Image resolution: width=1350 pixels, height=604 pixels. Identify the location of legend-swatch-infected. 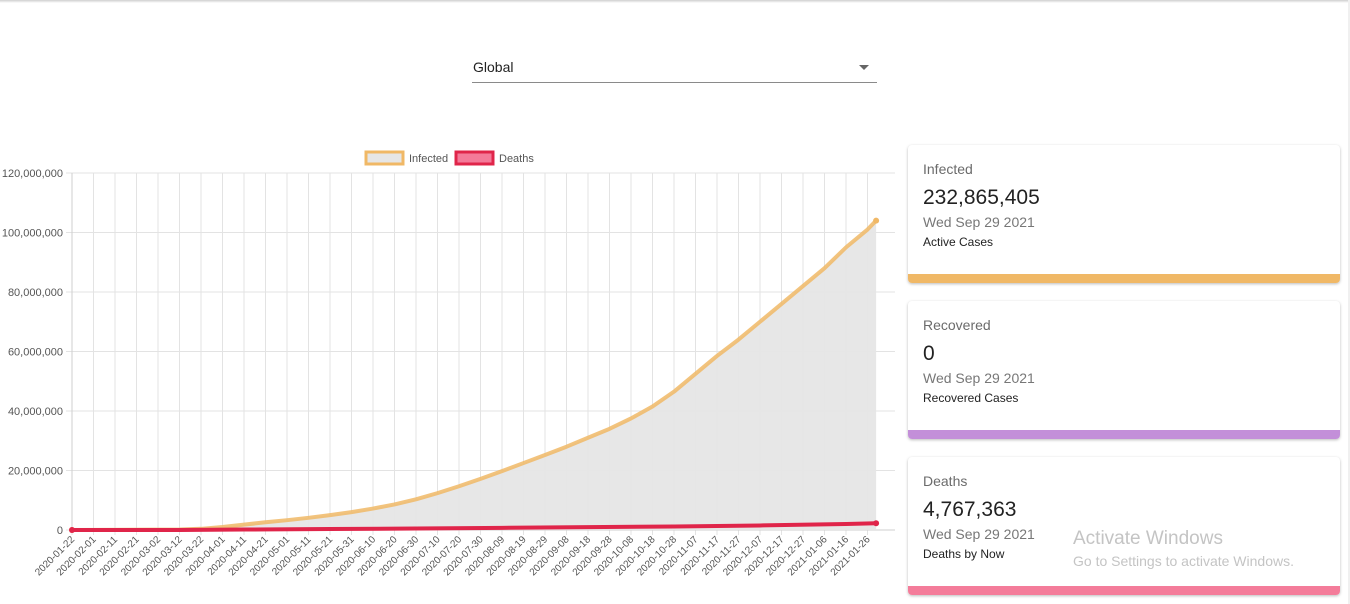
(384, 158).